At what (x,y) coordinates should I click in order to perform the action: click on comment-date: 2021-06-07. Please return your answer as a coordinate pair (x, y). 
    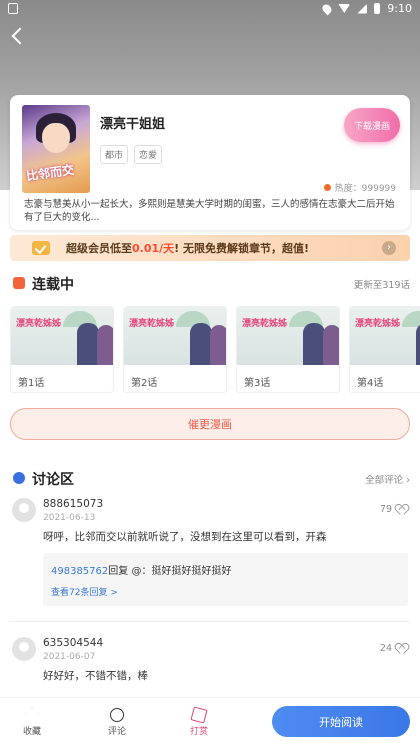
    Looking at the image, I should click on (69, 657).